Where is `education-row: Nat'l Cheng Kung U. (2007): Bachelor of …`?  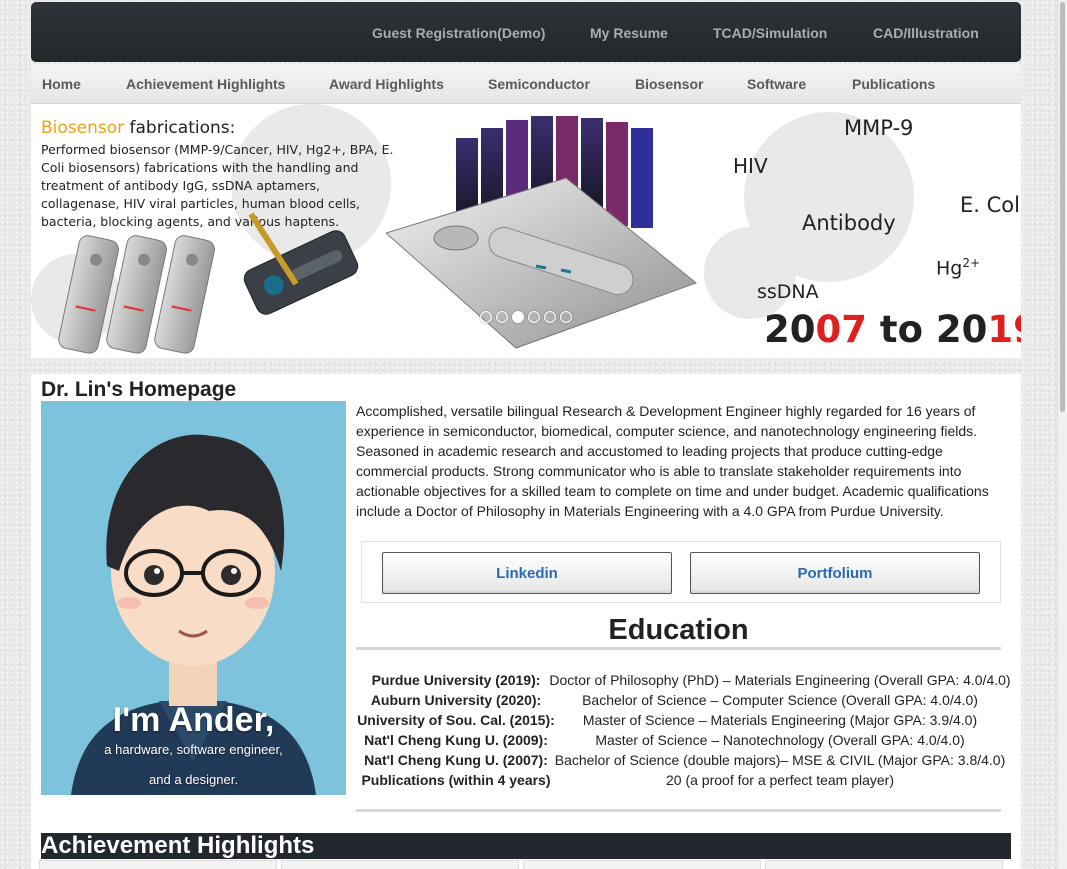 education-row: Nat'l Cheng Kung U. (2007): Bachelor of … is located at coordinates (686, 762).